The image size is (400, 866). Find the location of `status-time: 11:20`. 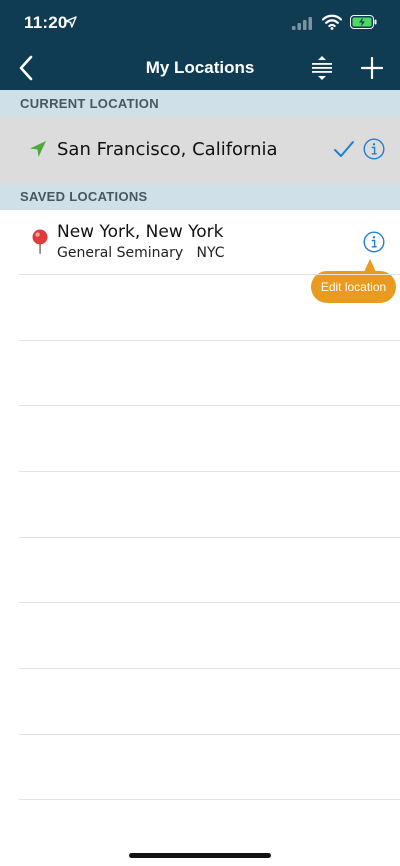

status-time: 11:20 is located at coordinates (46, 22).